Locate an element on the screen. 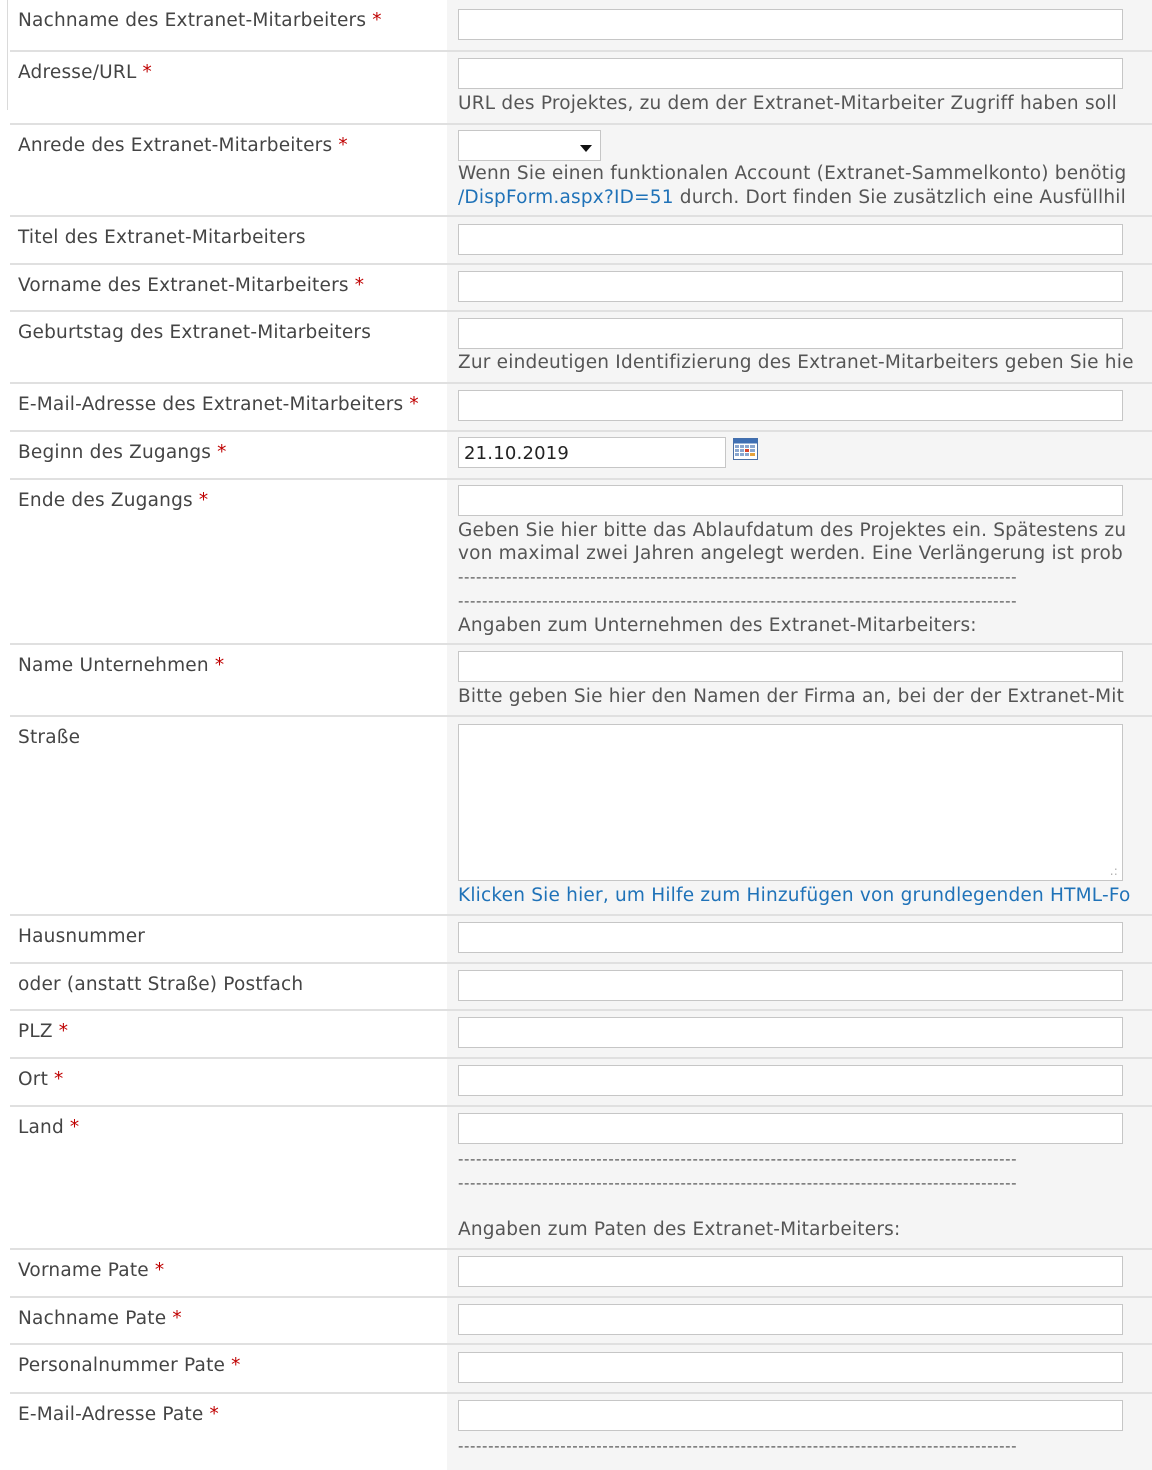 The height and width of the screenshot is (1470, 1152). row-postfach: oder (anstatt Straße) Postfach is located at coordinates (581, 985).